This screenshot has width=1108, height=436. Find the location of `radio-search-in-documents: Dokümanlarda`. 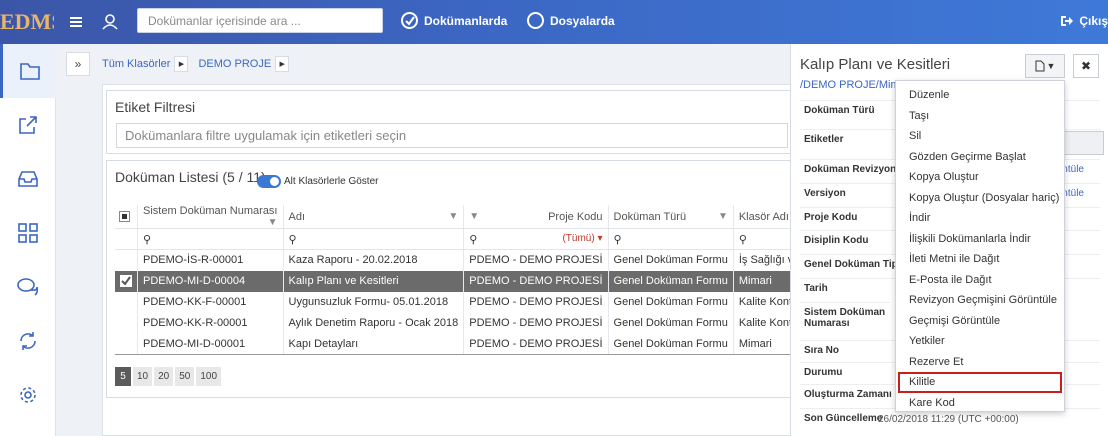

radio-search-in-documents: Dokümanlarda is located at coordinates (454, 20).